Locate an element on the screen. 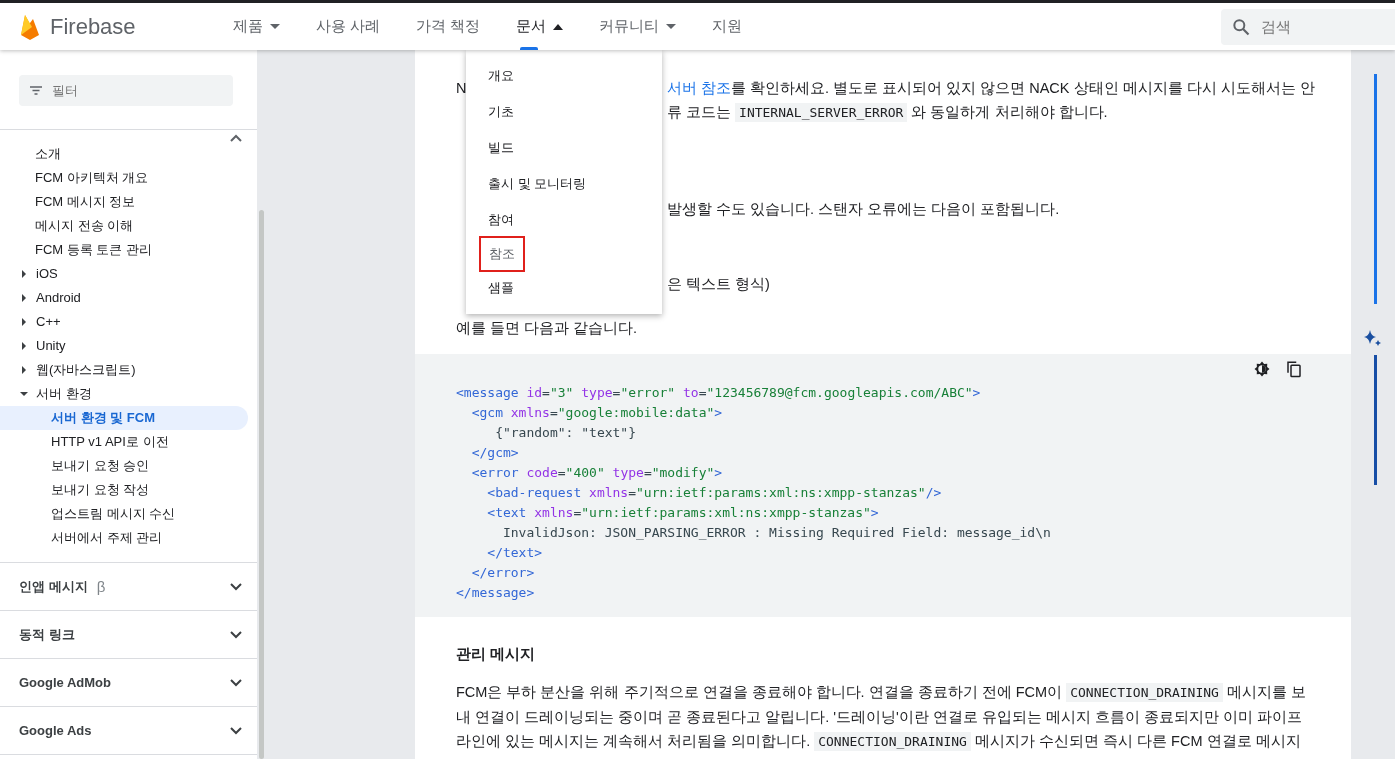 The height and width of the screenshot is (759, 1395). nav-link: FCM 아키텍처 개요 is located at coordinates (128, 178).